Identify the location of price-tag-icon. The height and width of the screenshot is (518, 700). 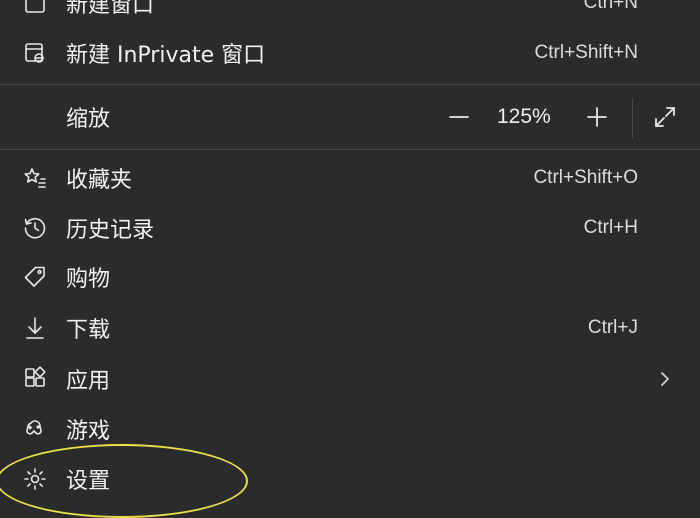
(35, 277).